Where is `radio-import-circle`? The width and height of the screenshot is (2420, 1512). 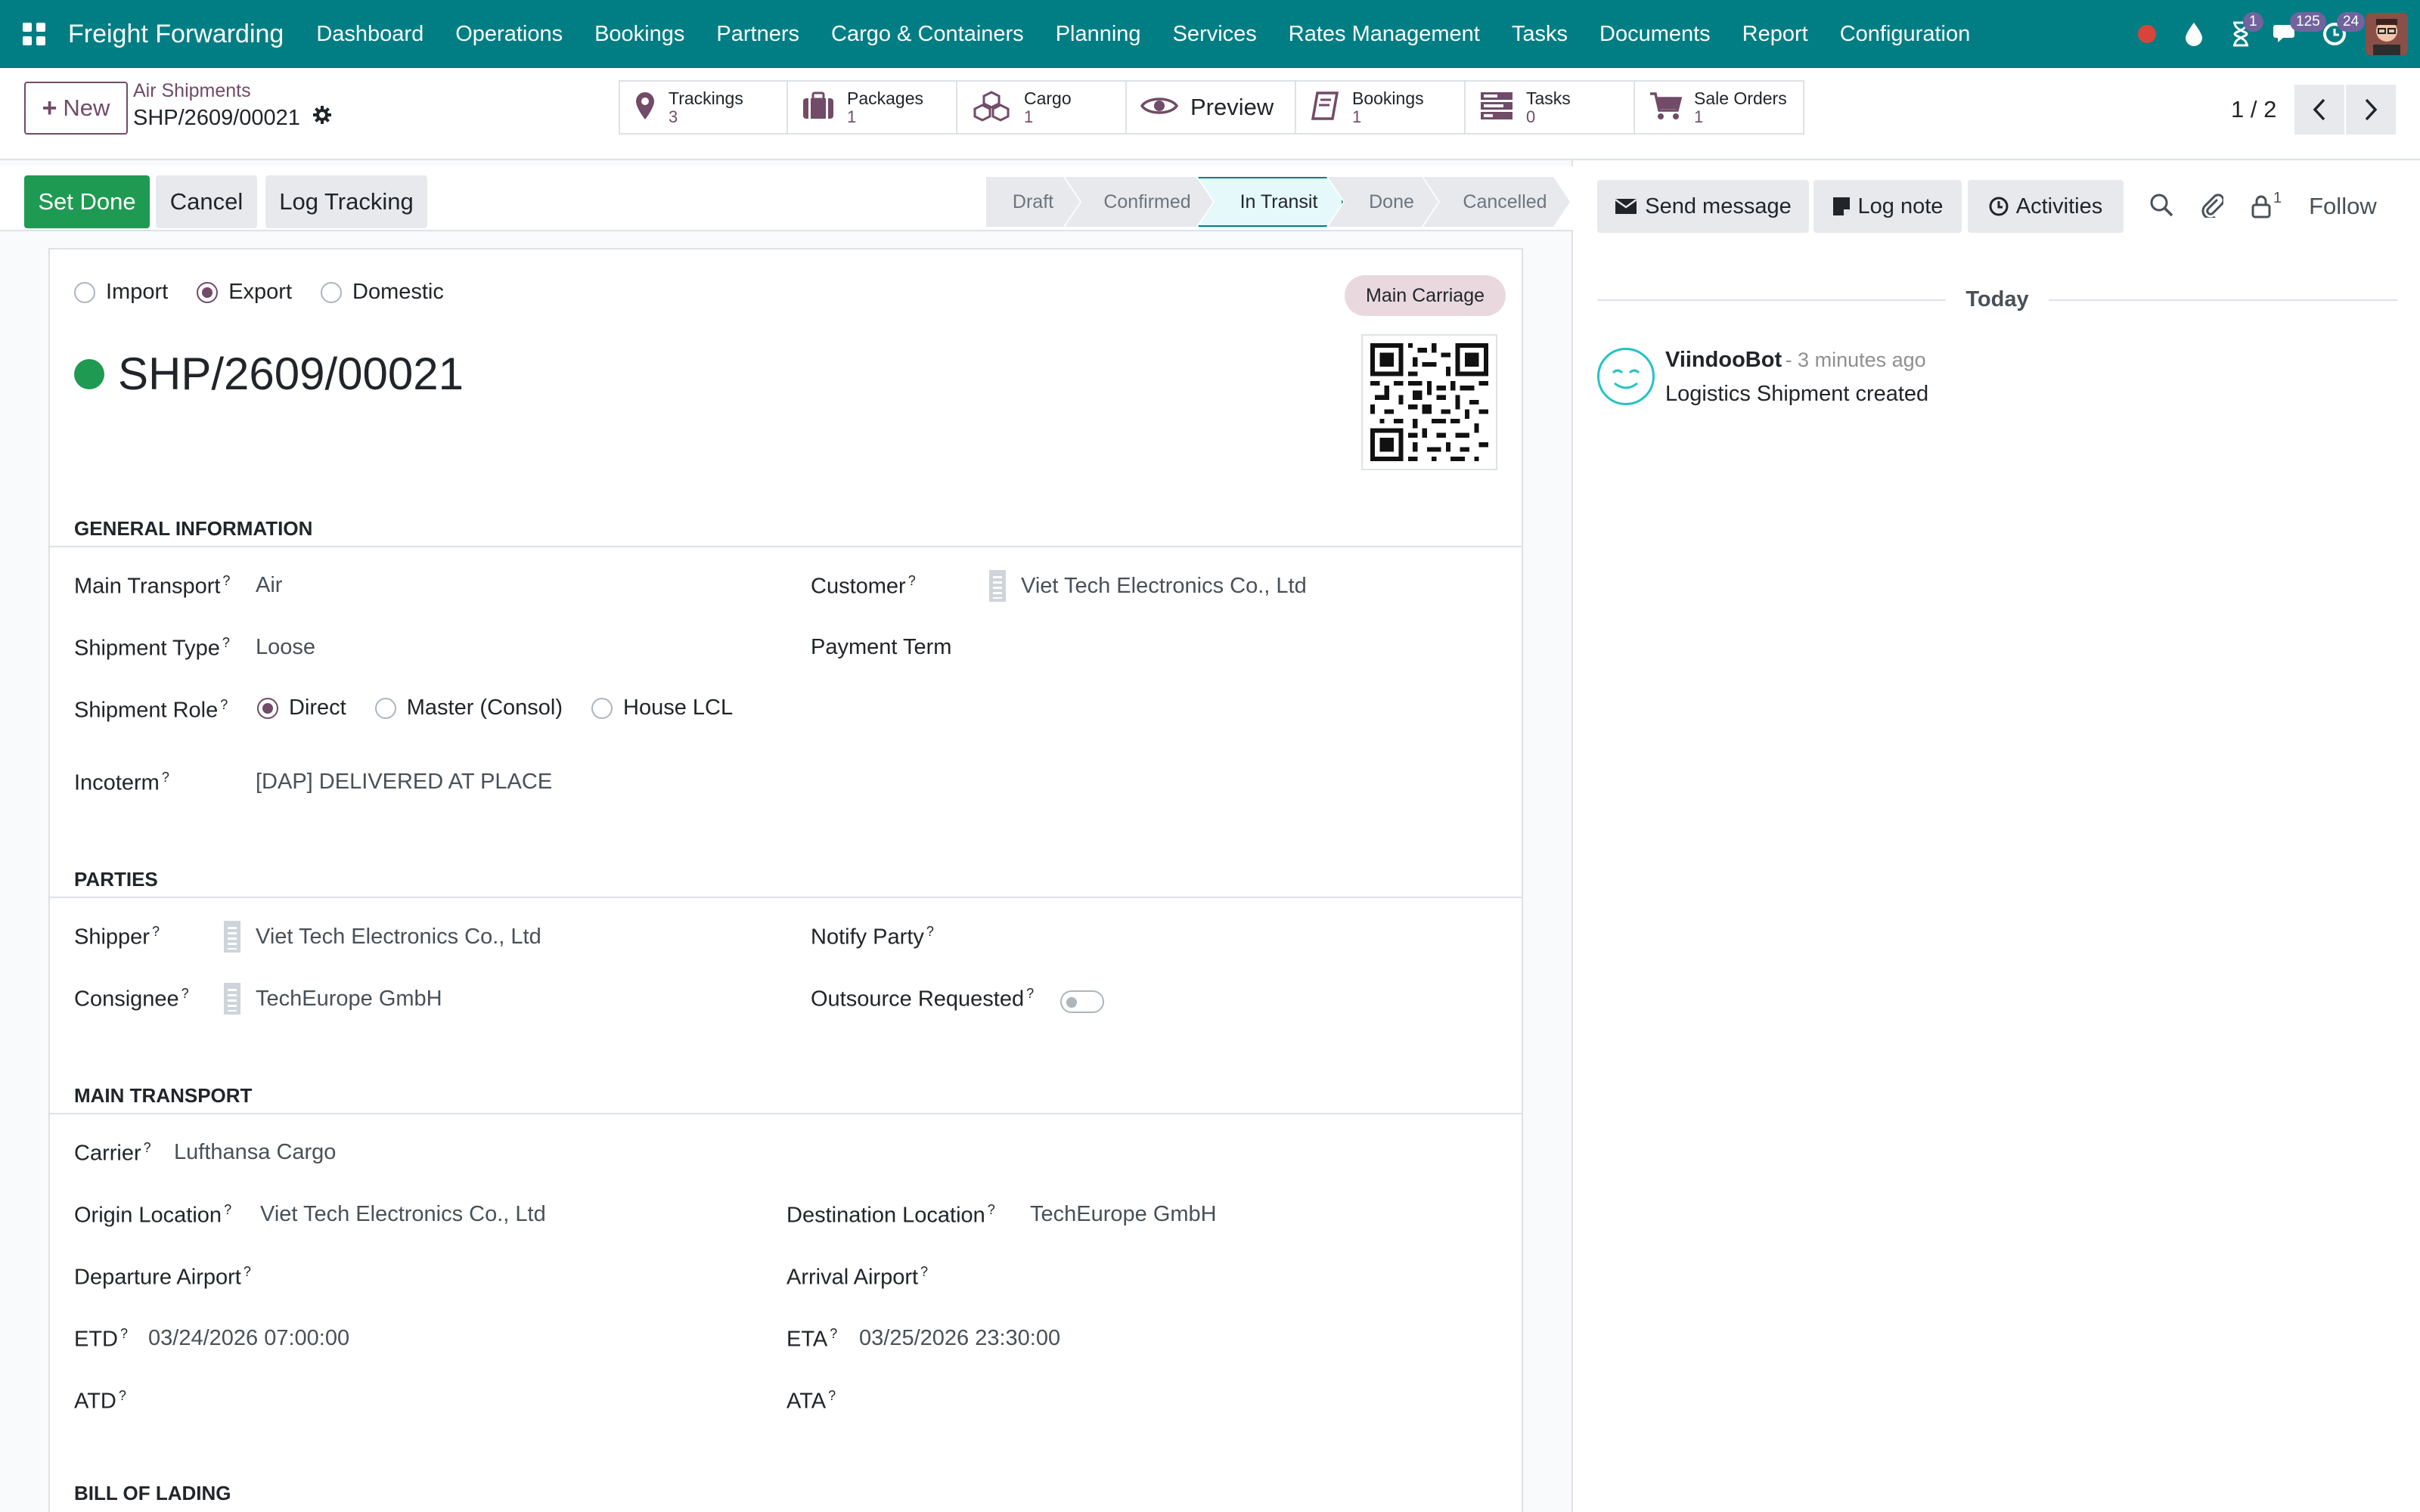
radio-import-circle is located at coordinates (84, 292).